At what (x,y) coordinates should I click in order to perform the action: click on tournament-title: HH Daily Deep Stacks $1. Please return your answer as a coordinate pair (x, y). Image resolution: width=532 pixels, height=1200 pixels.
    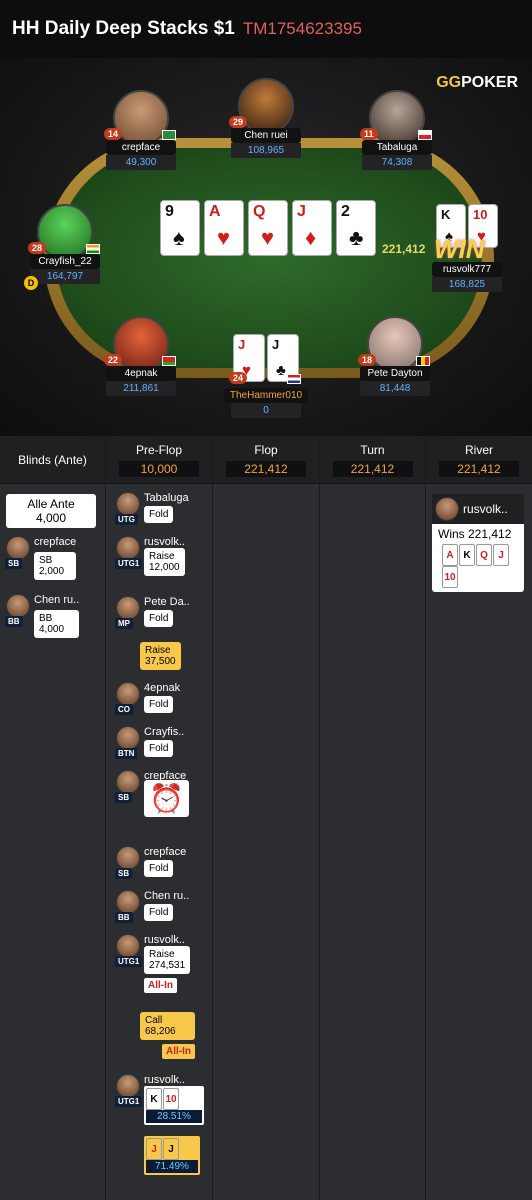
    Looking at the image, I should click on (123, 28).